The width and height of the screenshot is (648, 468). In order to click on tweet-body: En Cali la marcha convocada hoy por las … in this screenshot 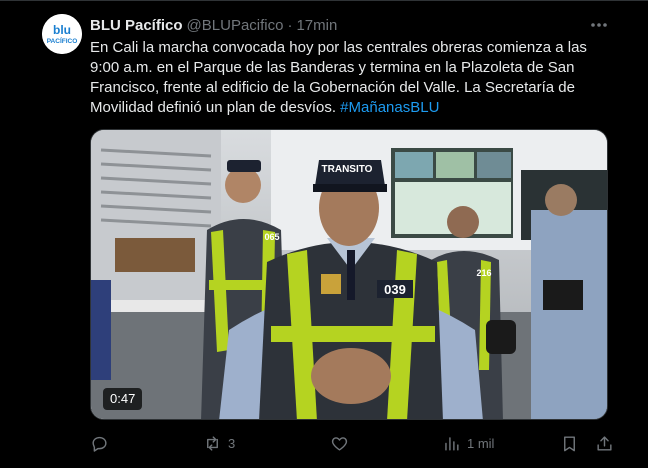, I will do `click(338, 77)`.